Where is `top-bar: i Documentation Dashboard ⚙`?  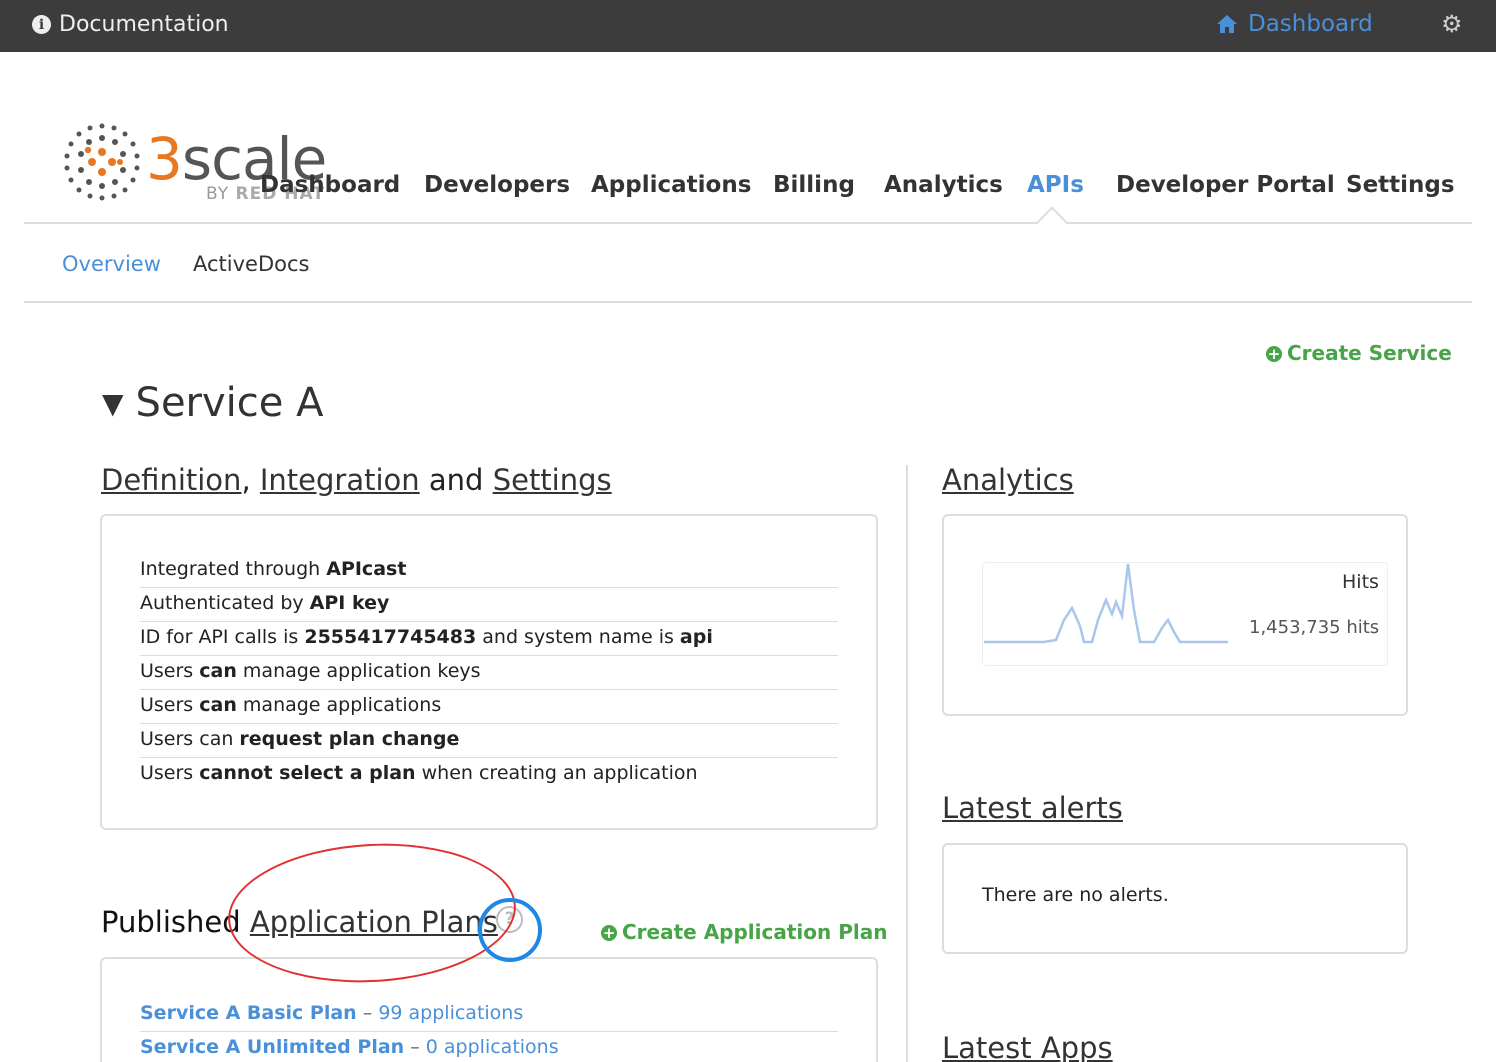 top-bar: i Documentation Dashboard ⚙ is located at coordinates (748, 26).